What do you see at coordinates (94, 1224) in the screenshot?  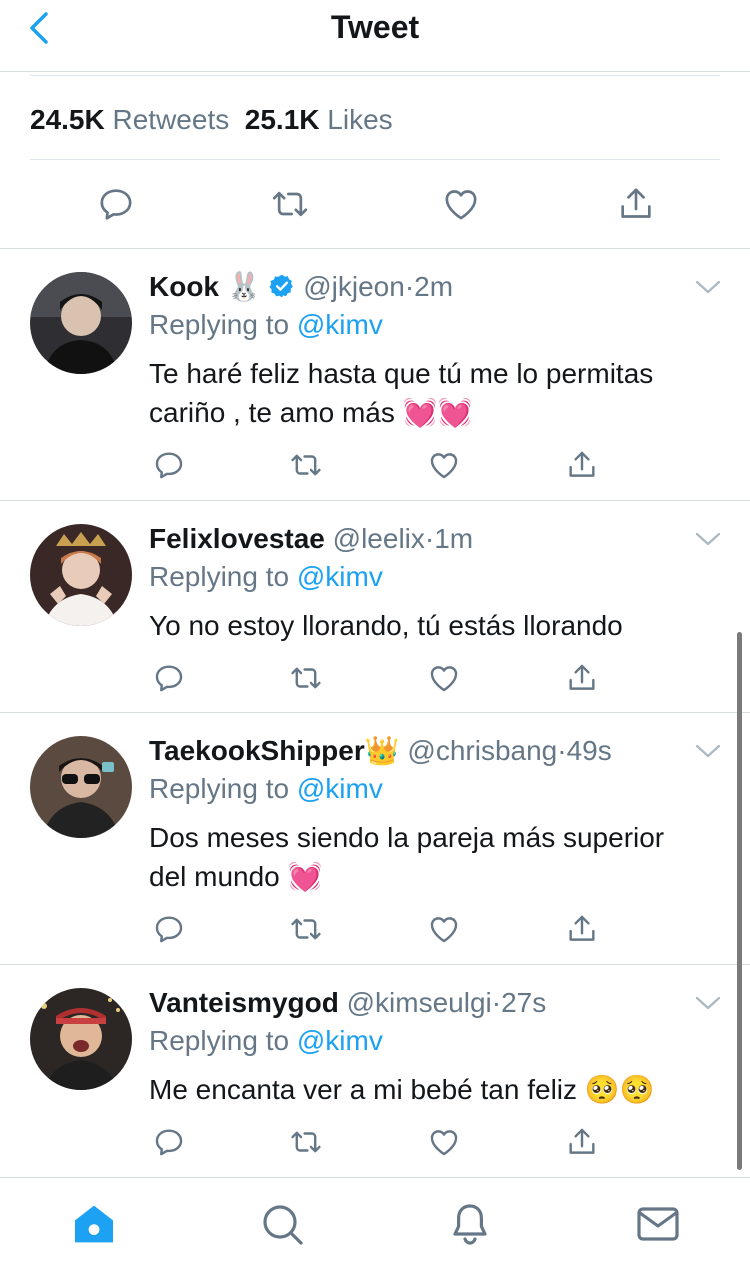 I see `tab-home` at bounding box center [94, 1224].